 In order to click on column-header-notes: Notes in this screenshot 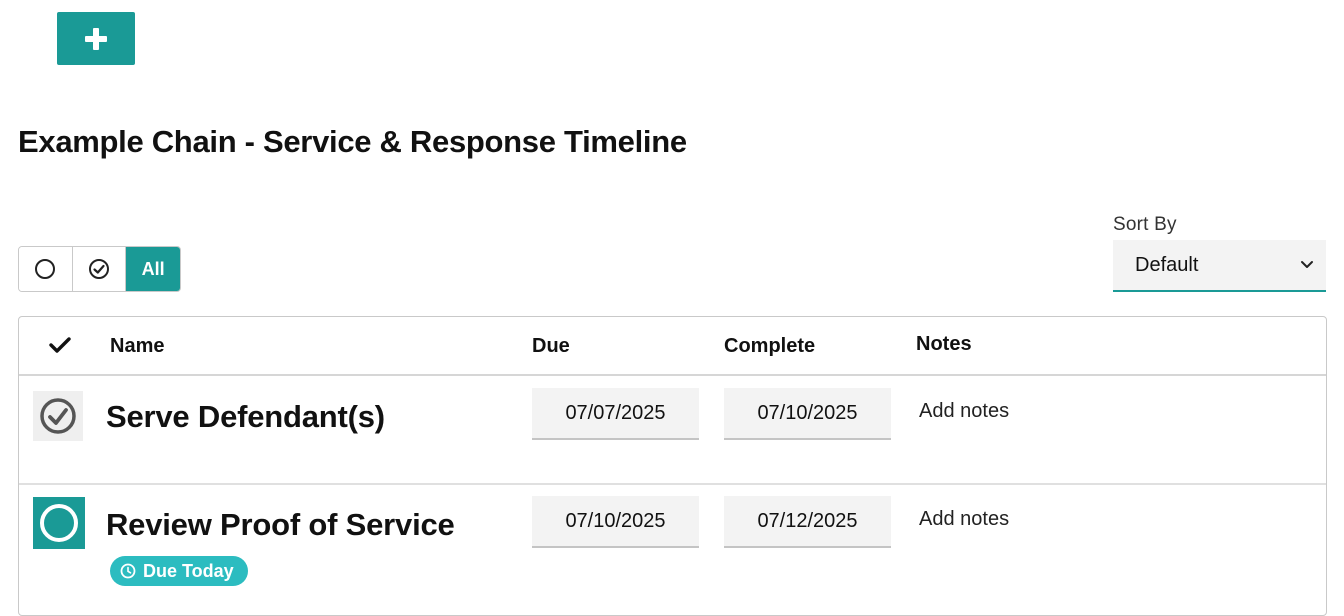, I will do `click(944, 344)`.